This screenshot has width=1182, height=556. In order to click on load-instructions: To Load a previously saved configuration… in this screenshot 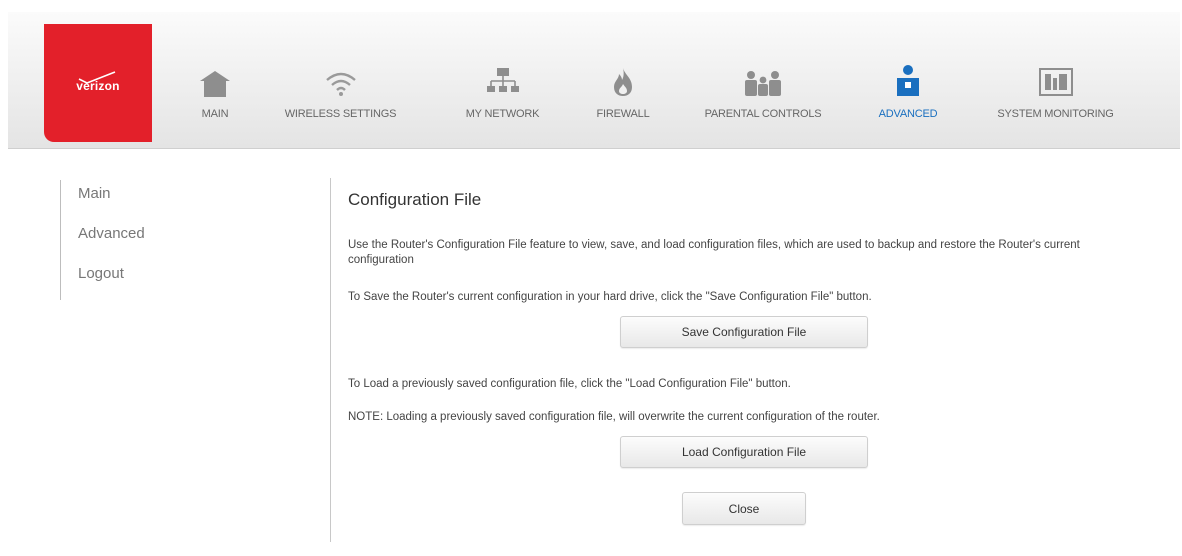, I will do `click(569, 384)`.